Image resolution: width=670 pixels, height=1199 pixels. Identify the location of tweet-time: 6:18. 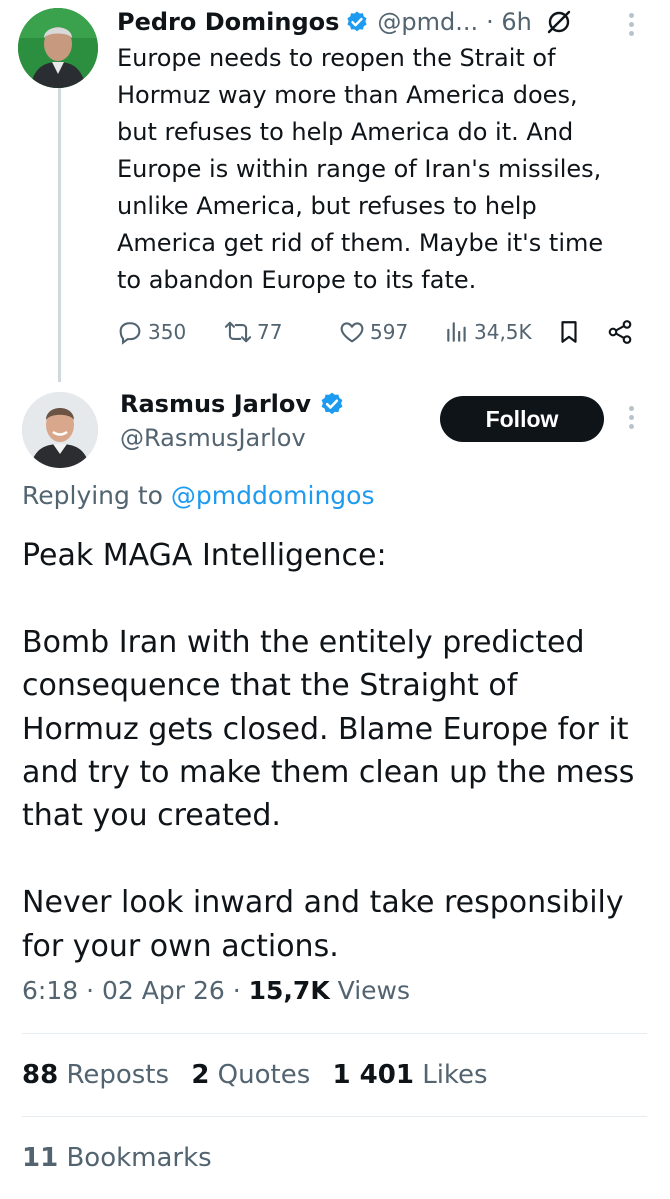
(50, 990).